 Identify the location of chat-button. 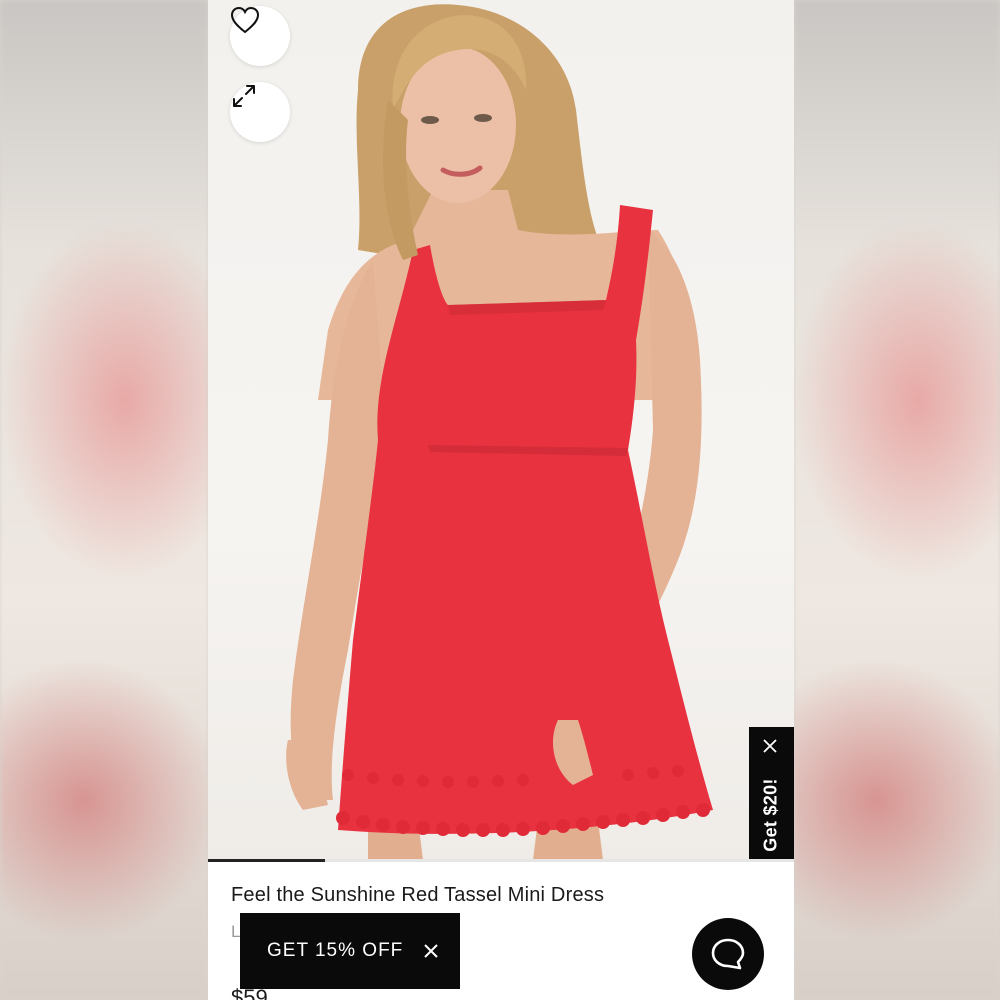
(728, 954).